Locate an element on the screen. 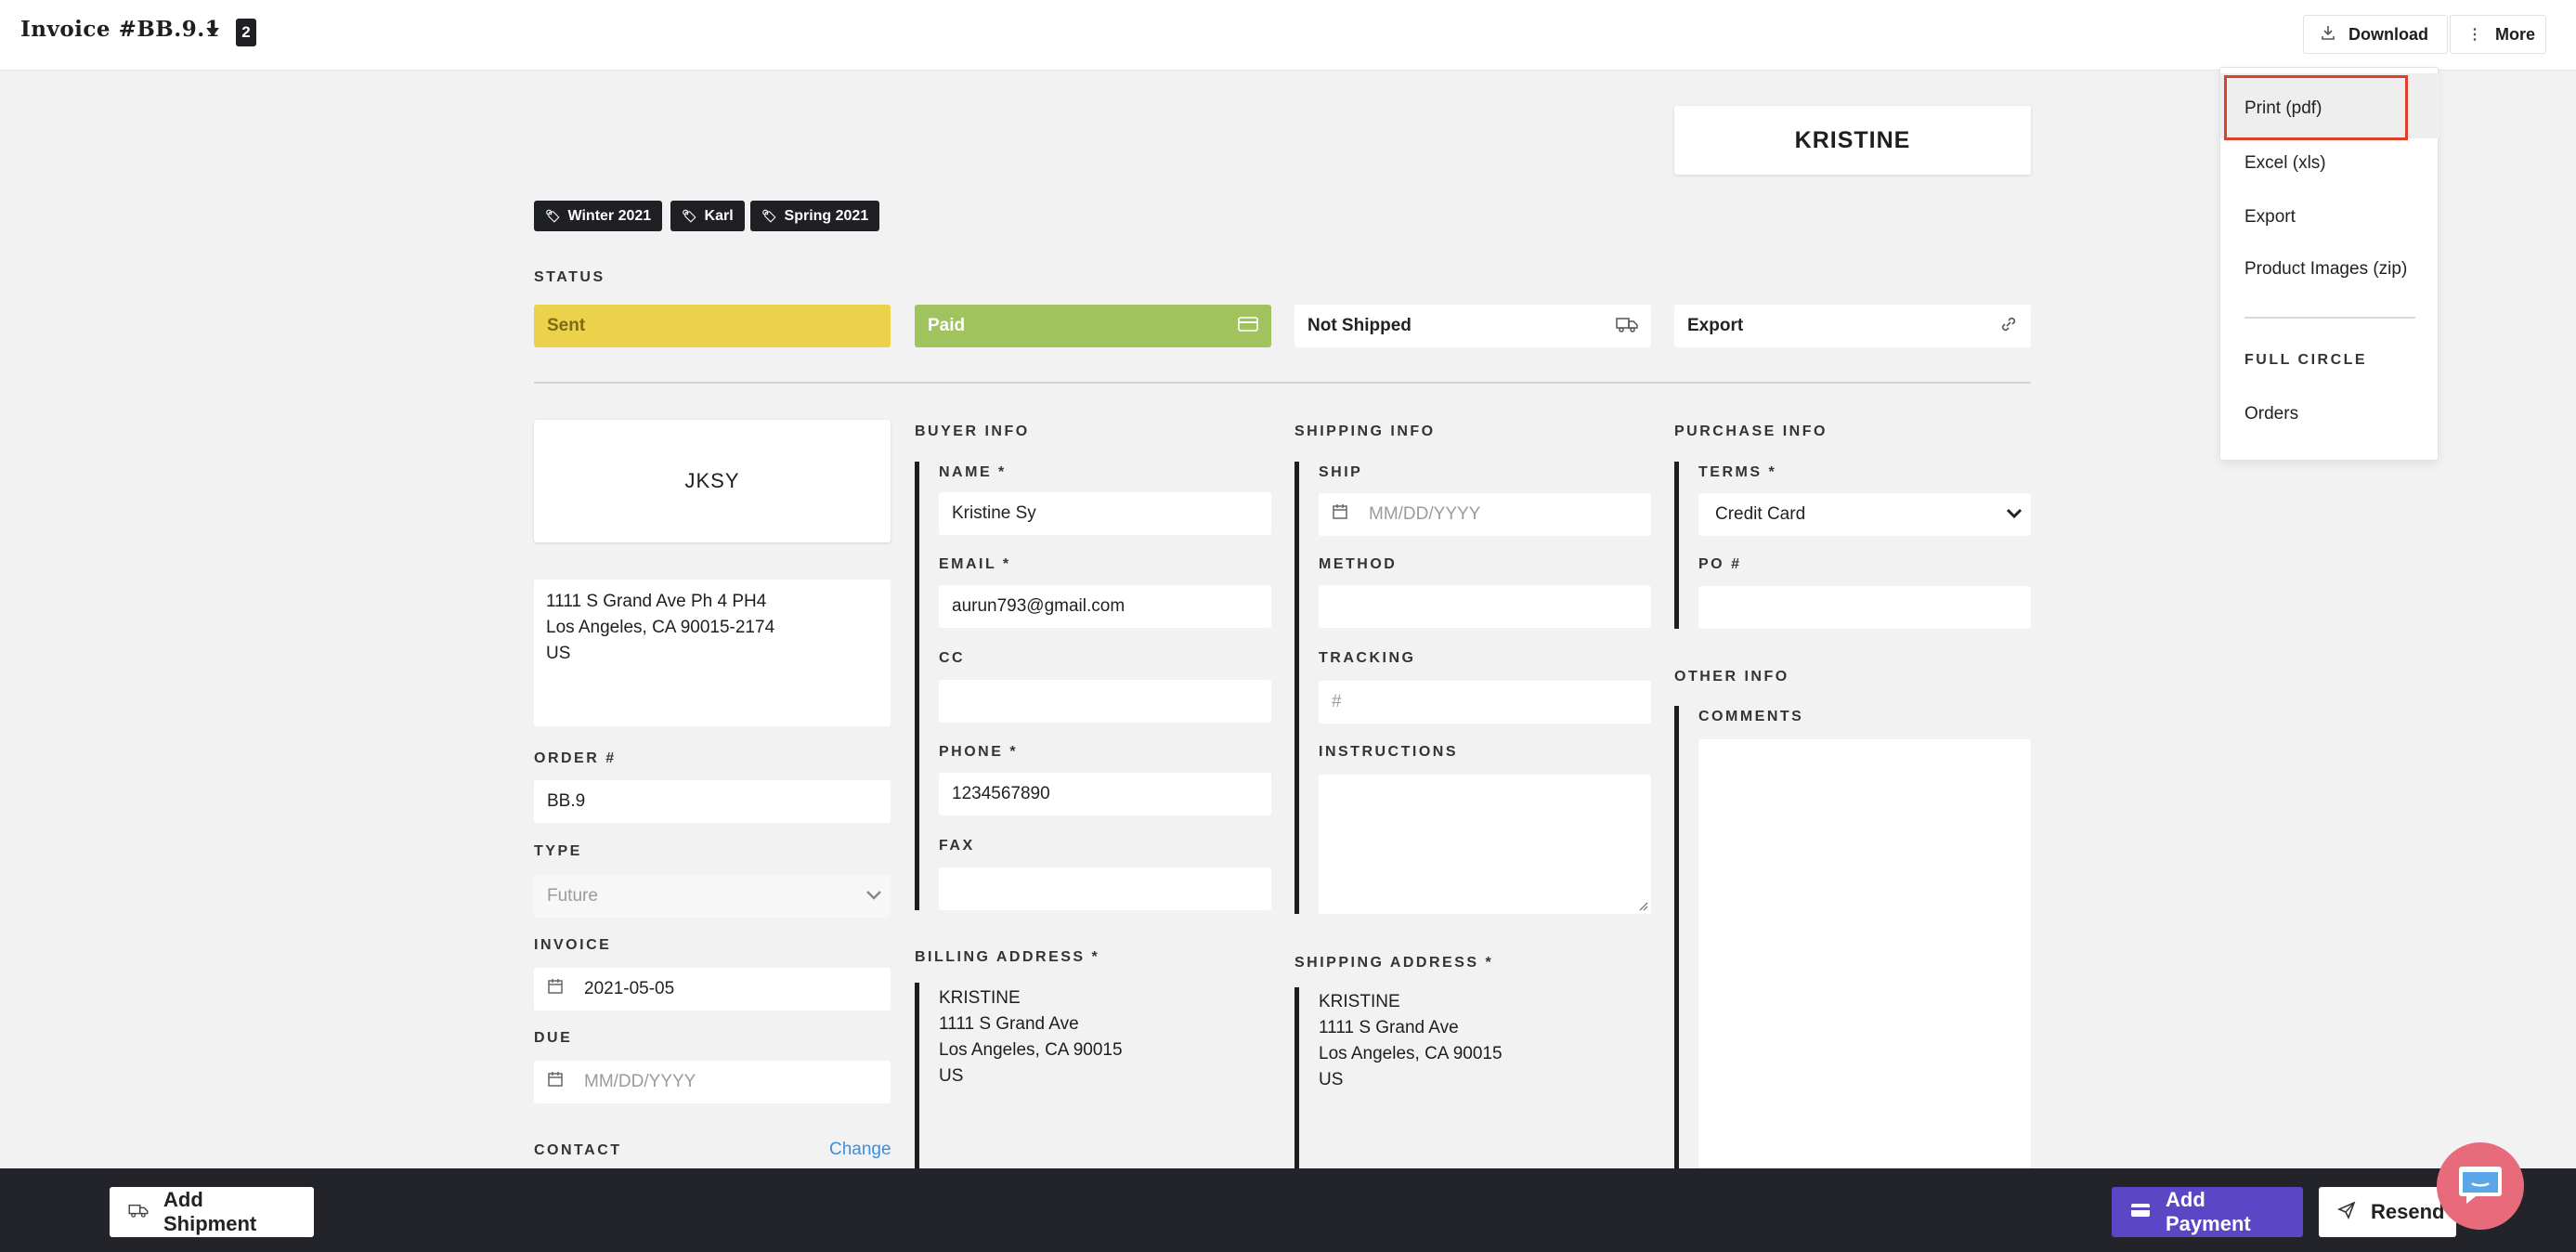 The width and height of the screenshot is (2576, 1252). status-paid: Paid is located at coordinates (1093, 326).